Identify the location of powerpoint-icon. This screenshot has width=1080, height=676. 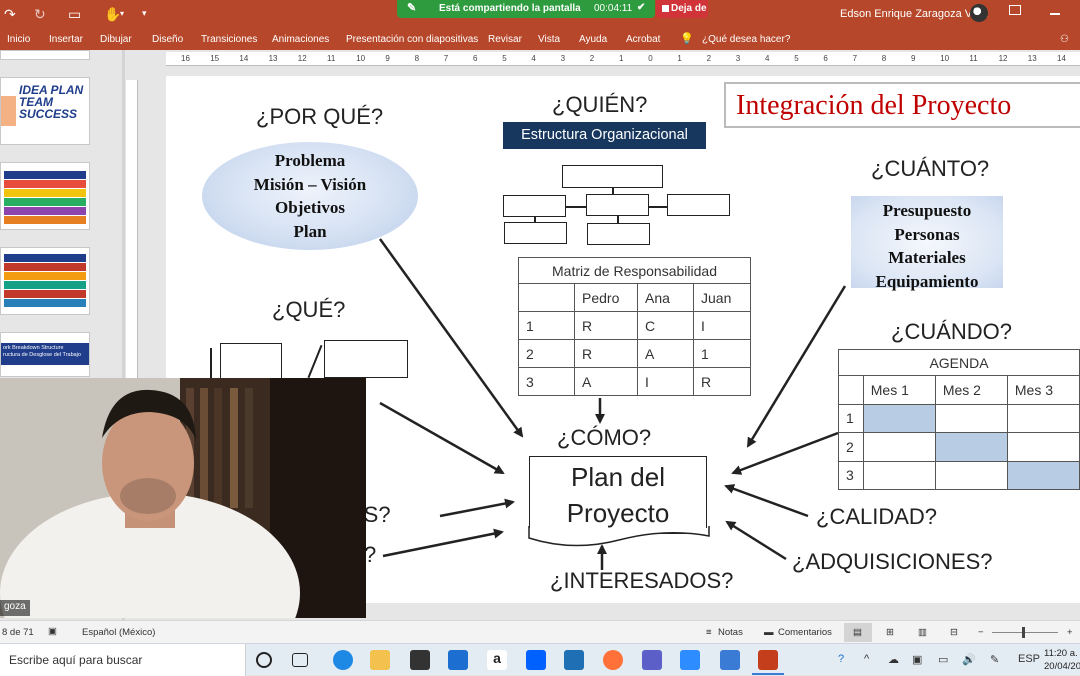
(768, 660).